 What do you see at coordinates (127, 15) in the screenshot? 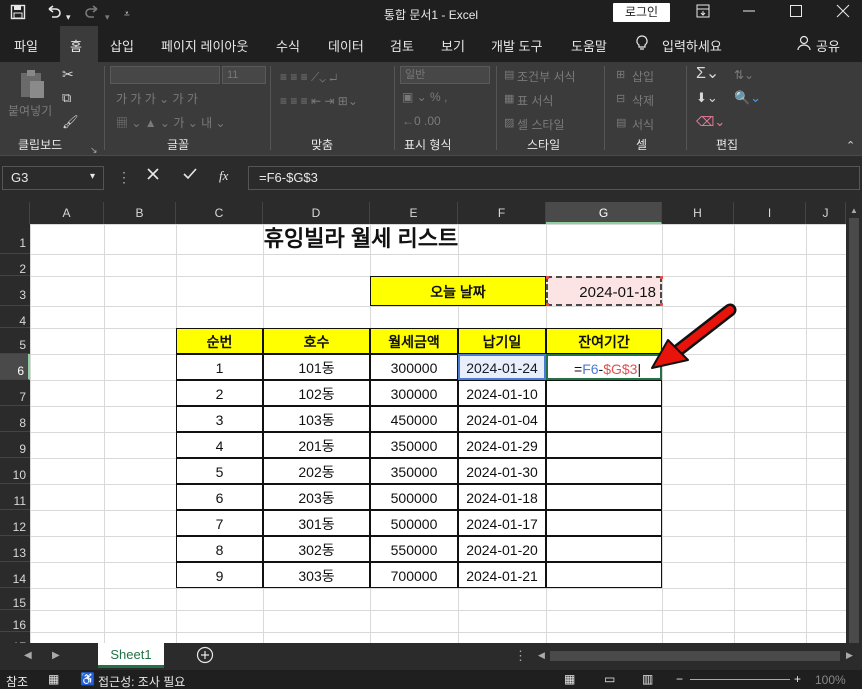
I see `customize-qat-icon: ⩡` at bounding box center [127, 15].